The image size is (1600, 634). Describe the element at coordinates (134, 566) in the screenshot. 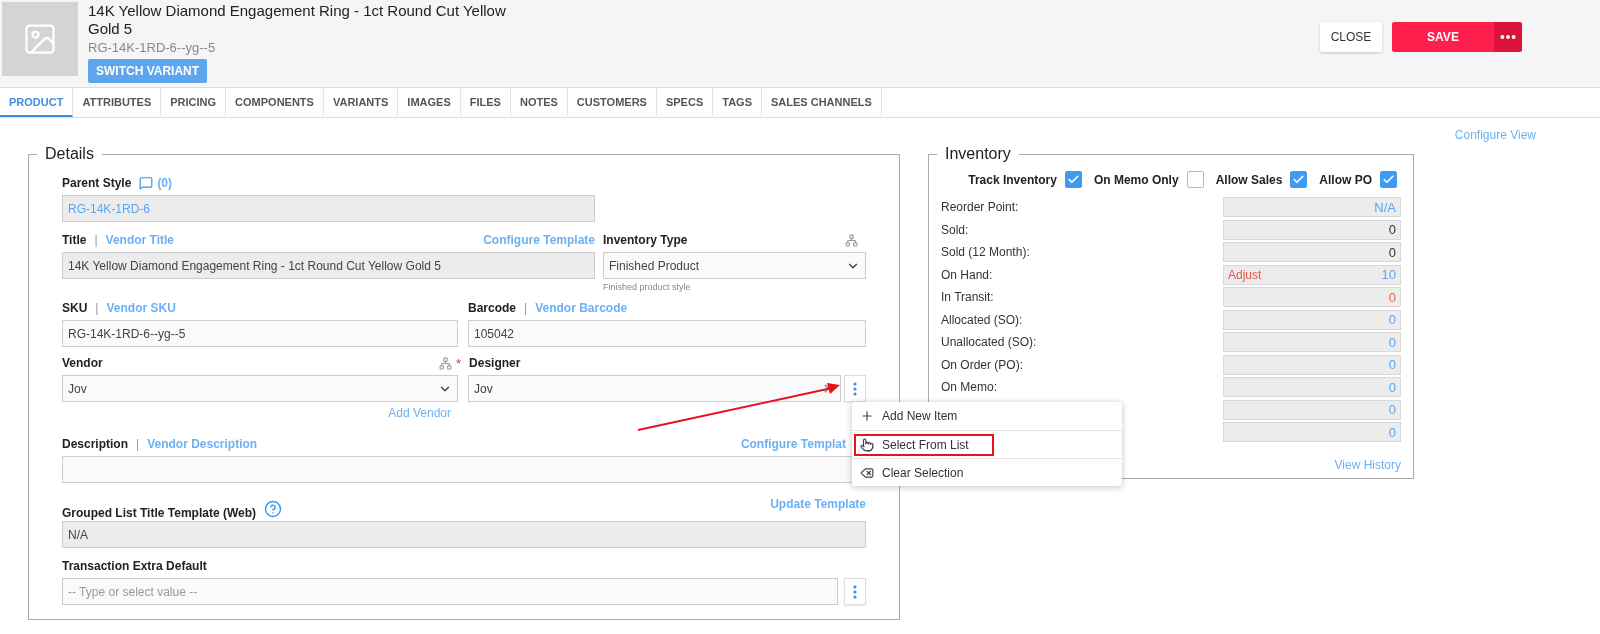

I see `field-label: Transaction Extra Default` at that location.